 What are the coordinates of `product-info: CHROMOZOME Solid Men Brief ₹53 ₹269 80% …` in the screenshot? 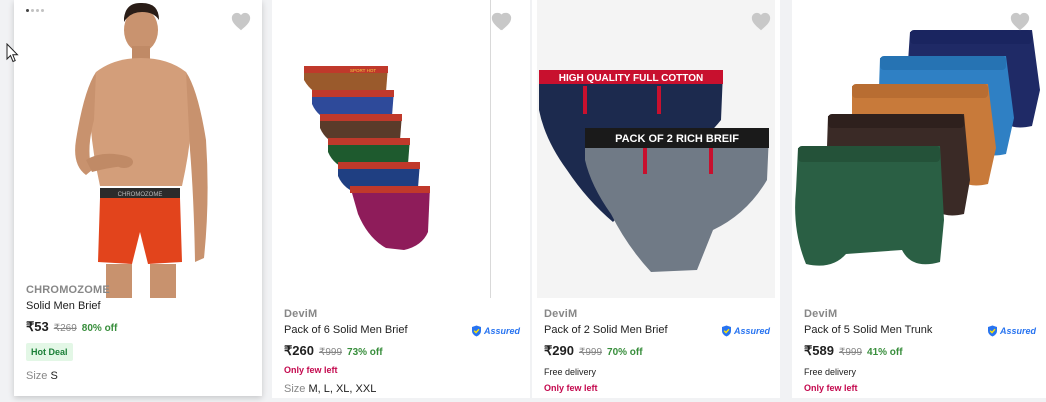 It's located at (139, 333).